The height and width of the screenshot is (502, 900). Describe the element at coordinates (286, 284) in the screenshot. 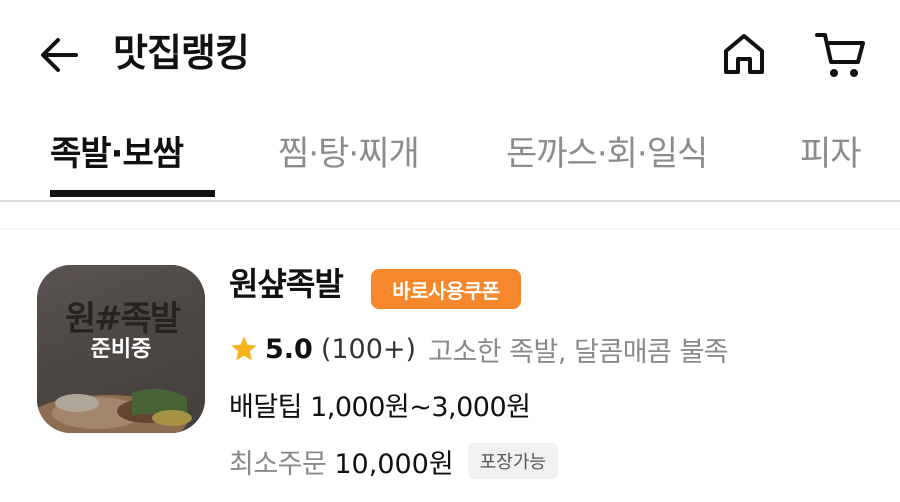

I see `store-name: 원샾족발` at that location.